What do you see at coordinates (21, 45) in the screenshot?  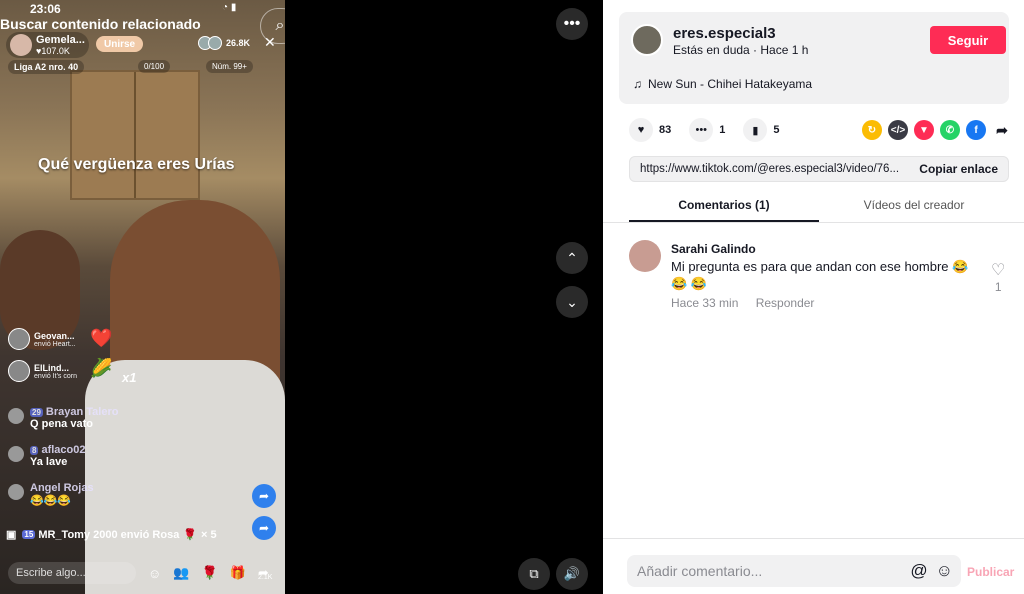 I see `host-avatar` at bounding box center [21, 45].